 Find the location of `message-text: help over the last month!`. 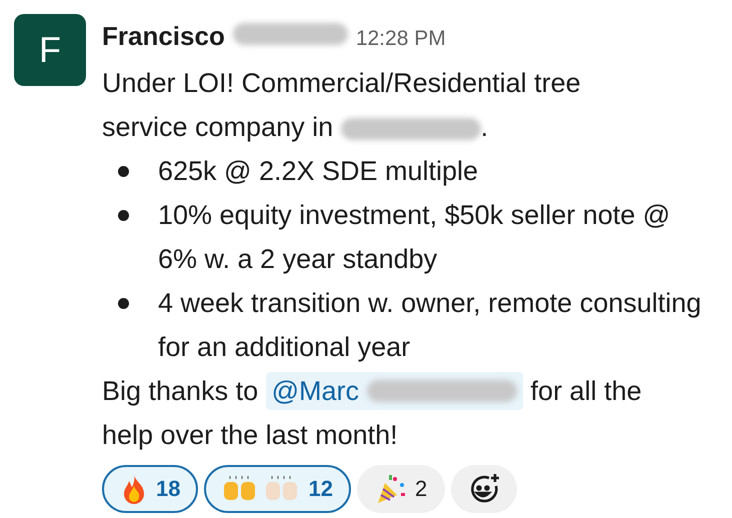

message-text: help over the last month! is located at coordinates (250, 435).